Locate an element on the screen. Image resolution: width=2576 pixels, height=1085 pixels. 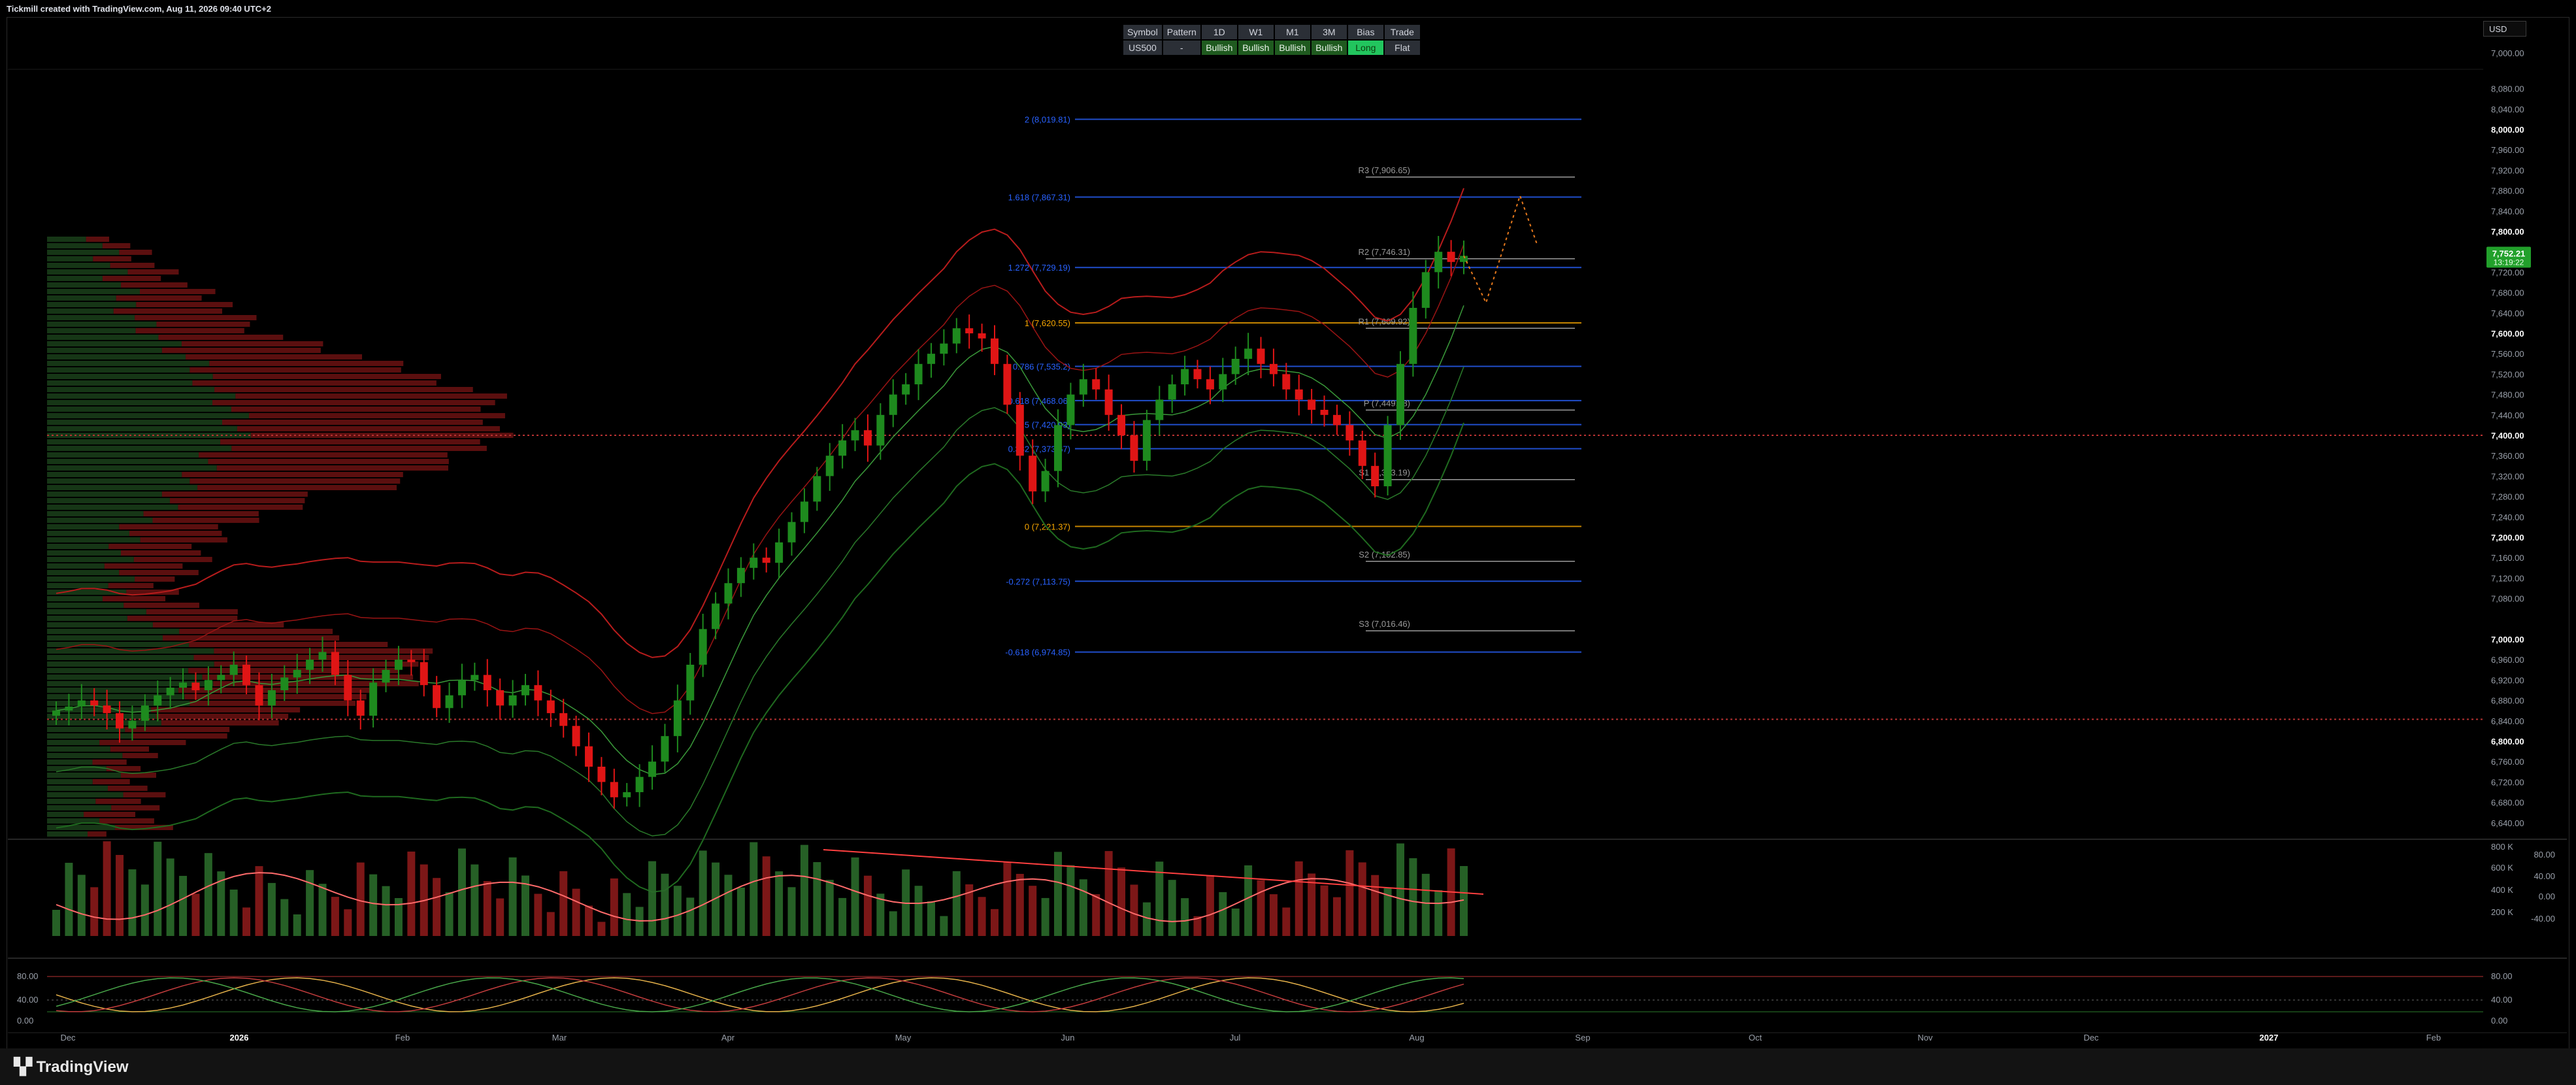
price-axis-label: 6,760.00 is located at coordinates (2507, 762).